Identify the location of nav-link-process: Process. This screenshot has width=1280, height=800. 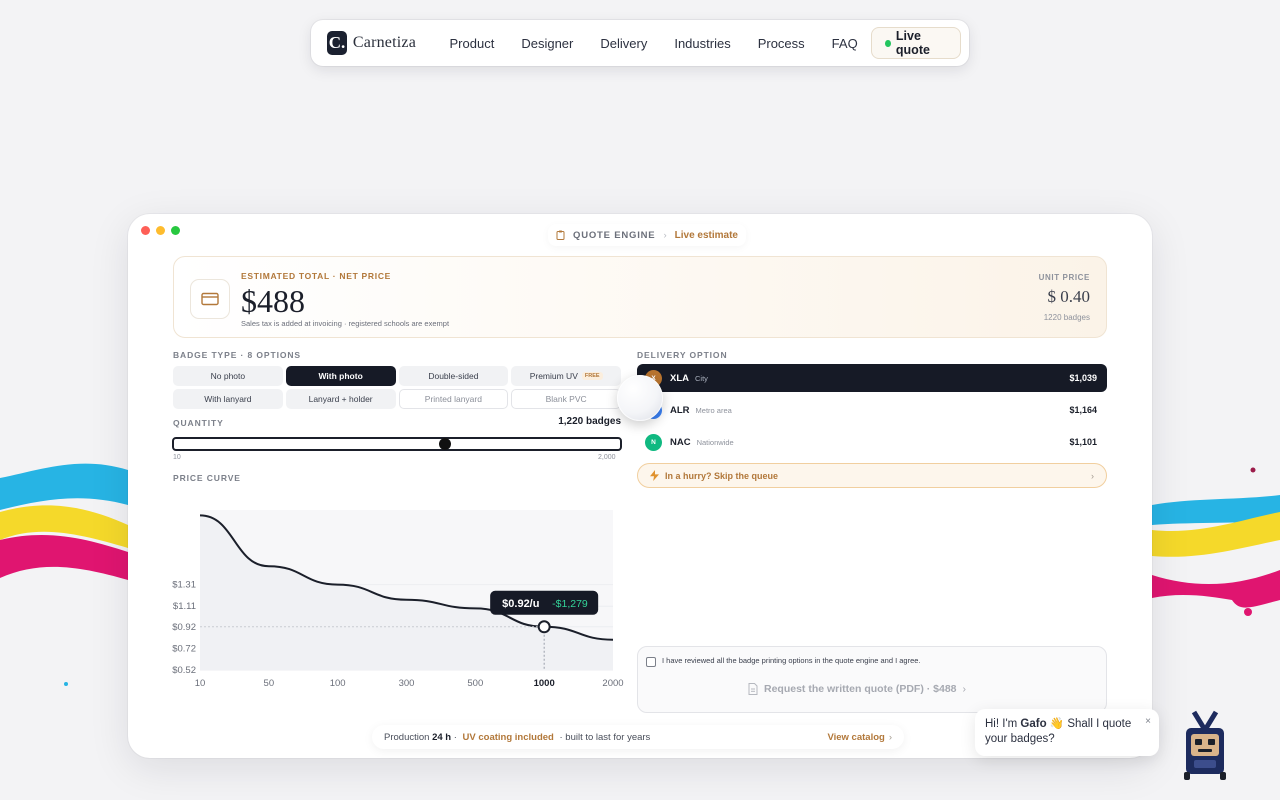
(781, 43).